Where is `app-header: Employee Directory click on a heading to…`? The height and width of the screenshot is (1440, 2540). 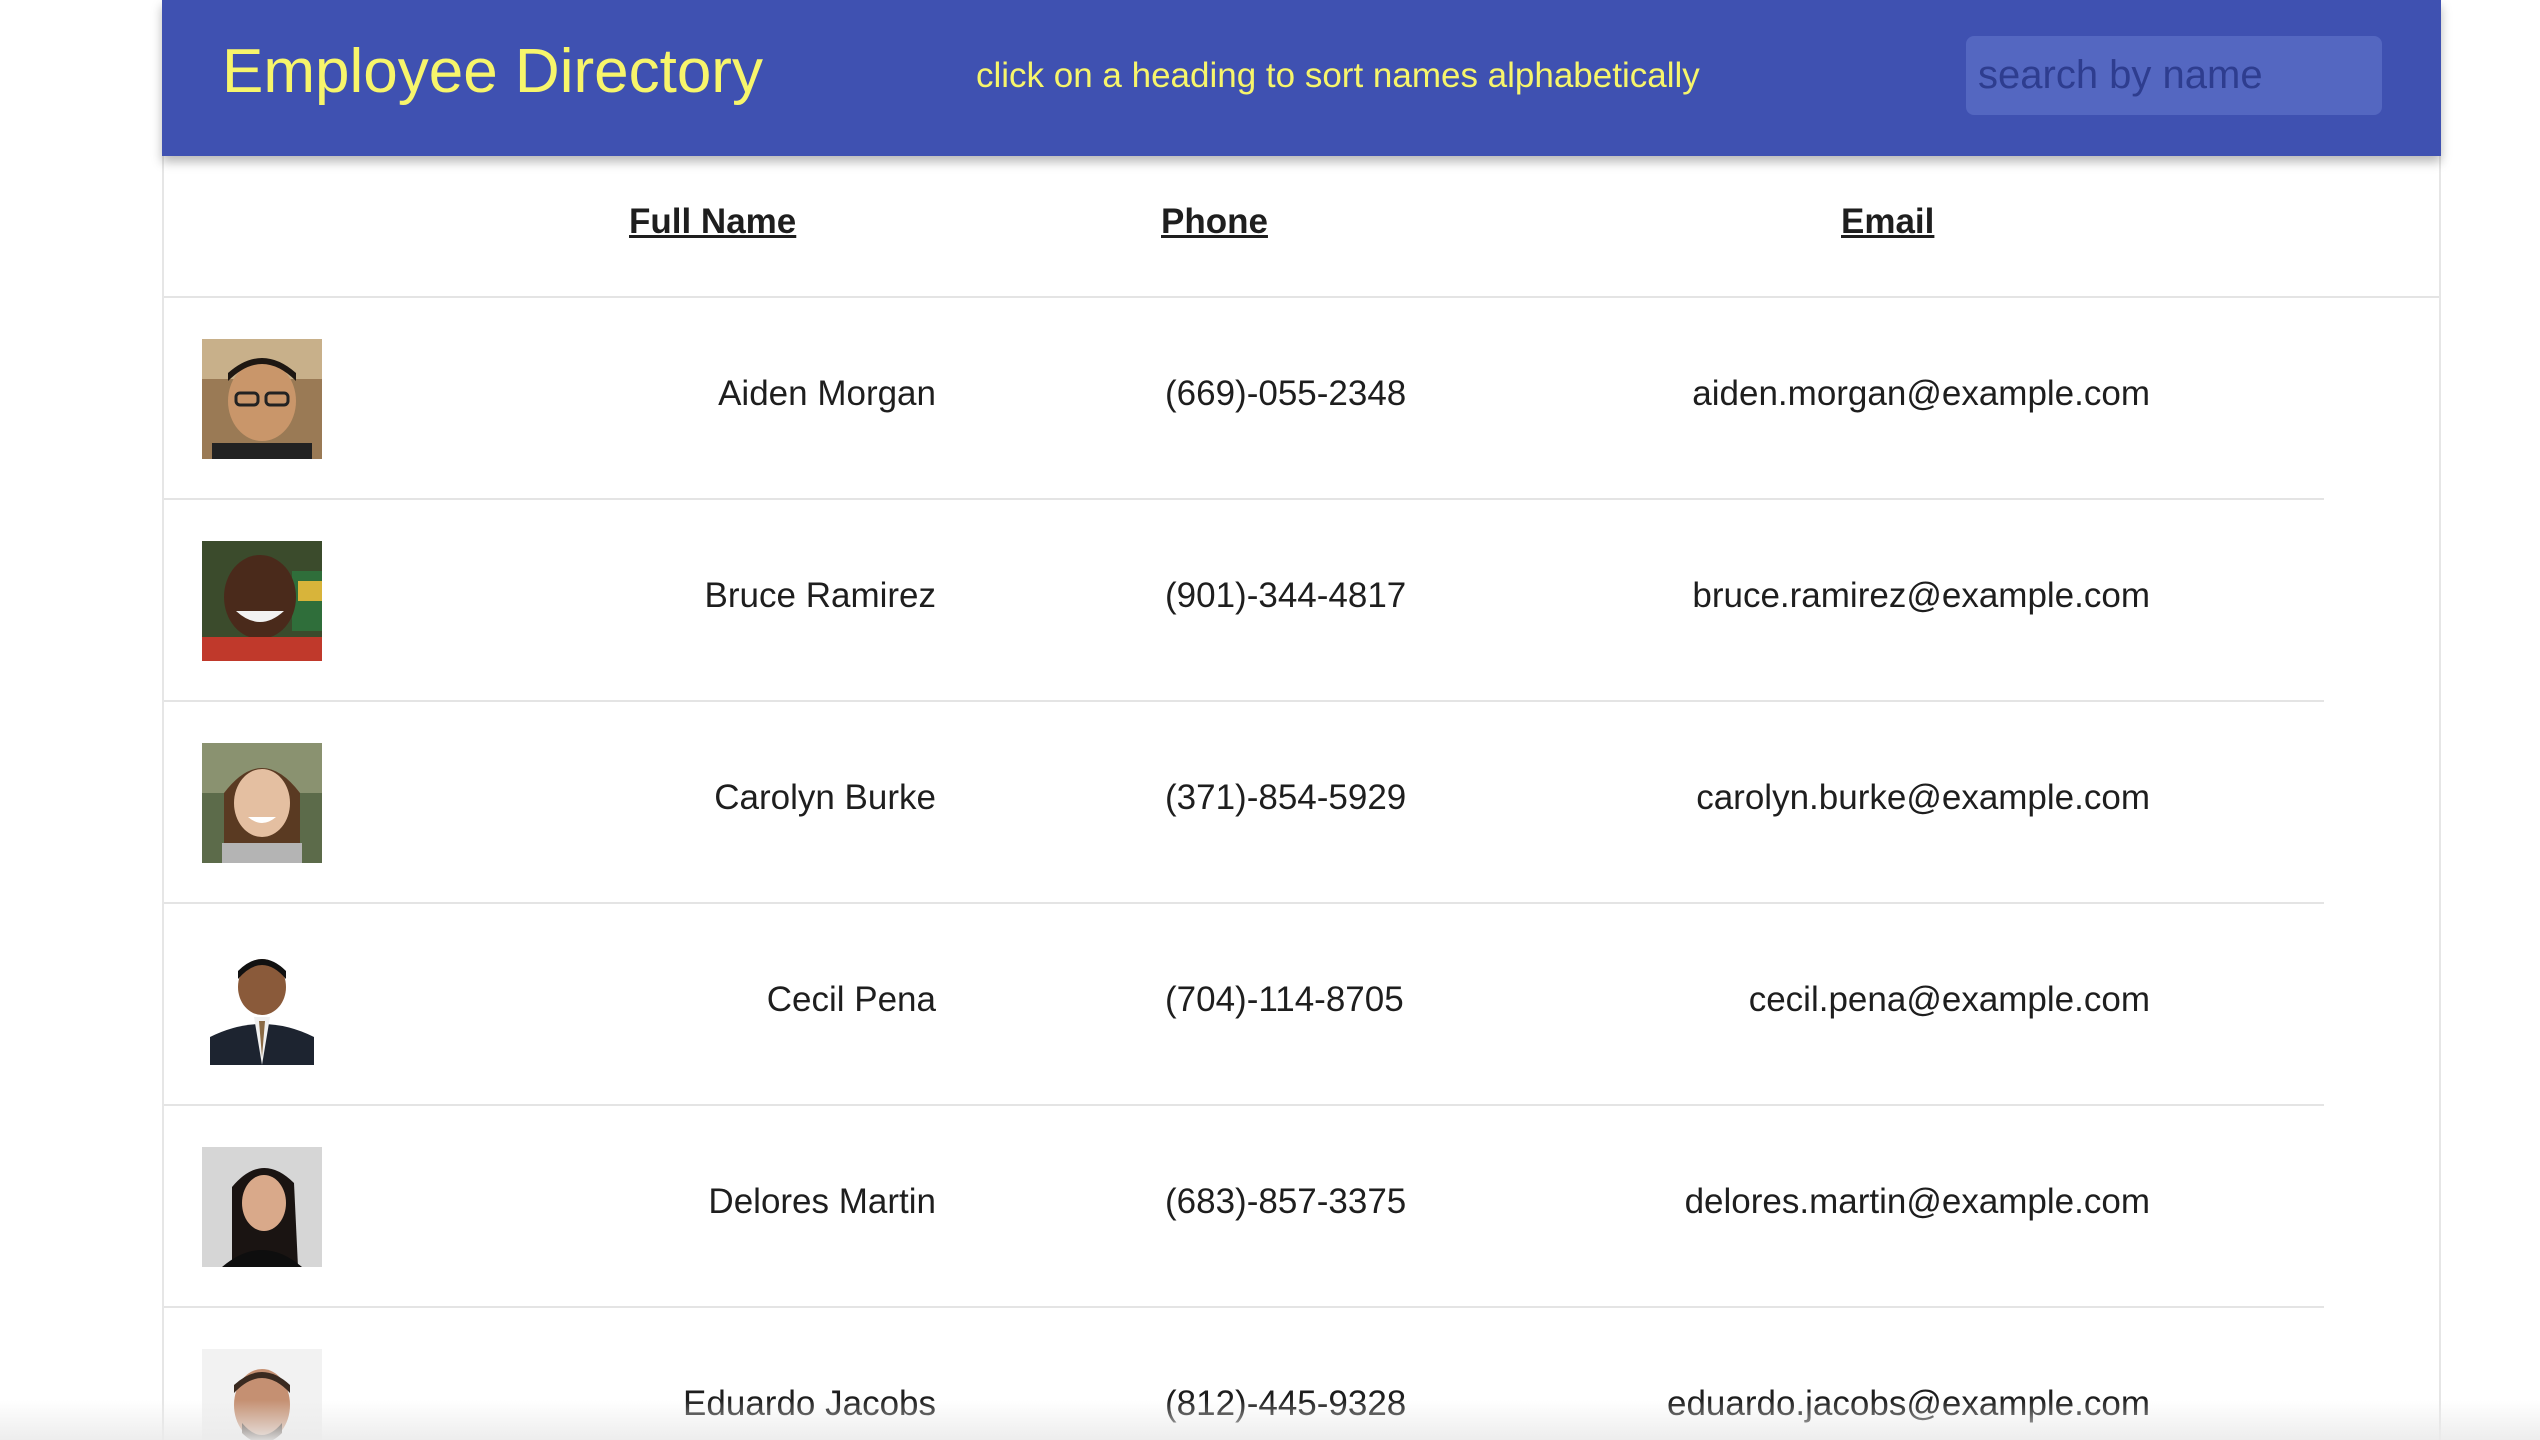 app-header: Employee Directory click on a heading to… is located at coordinates (1301, 78).